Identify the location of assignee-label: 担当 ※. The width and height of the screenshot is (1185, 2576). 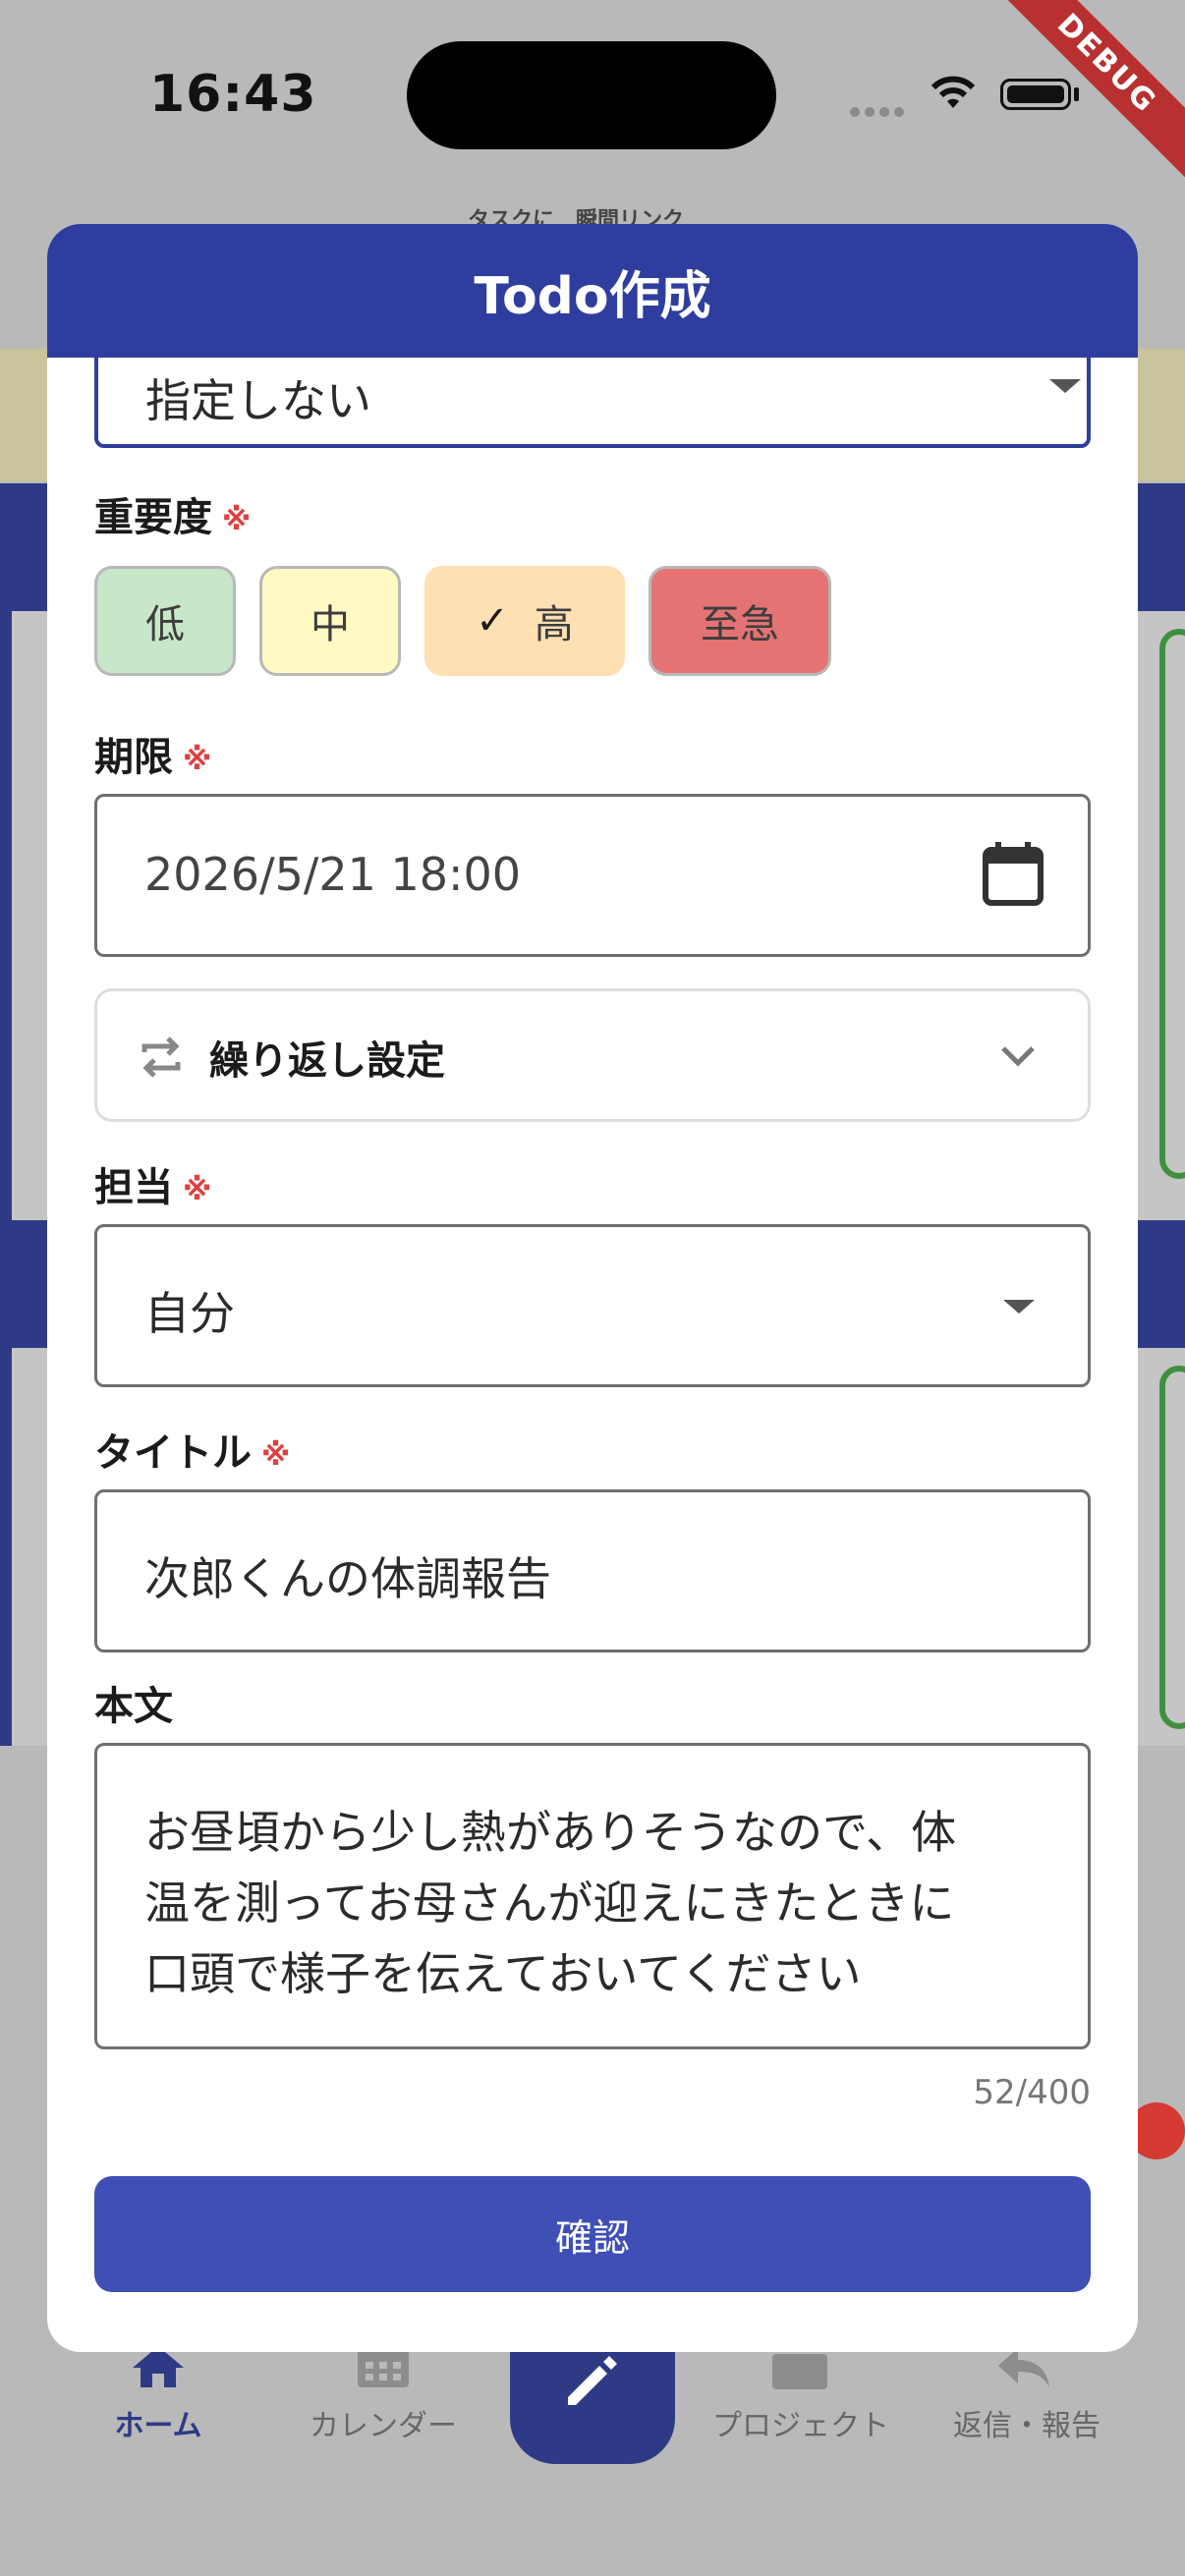
(152, 1183).